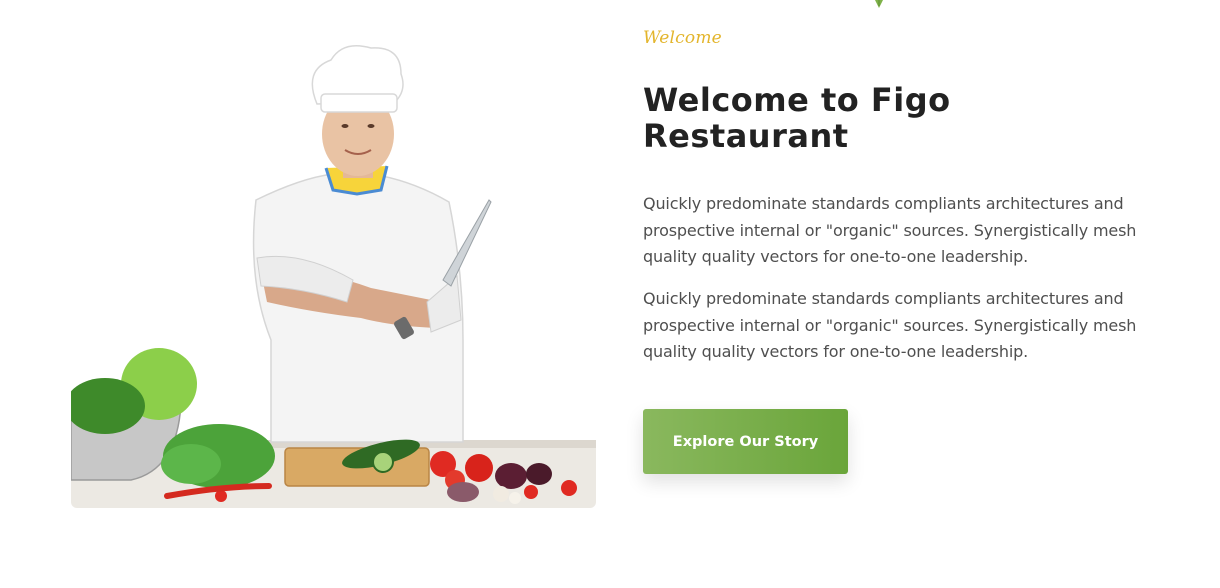 The height and width of the screenshot is (588, 1220). I want to click on section-title: Welcome to Figo Restaurant, so click(823, 118).